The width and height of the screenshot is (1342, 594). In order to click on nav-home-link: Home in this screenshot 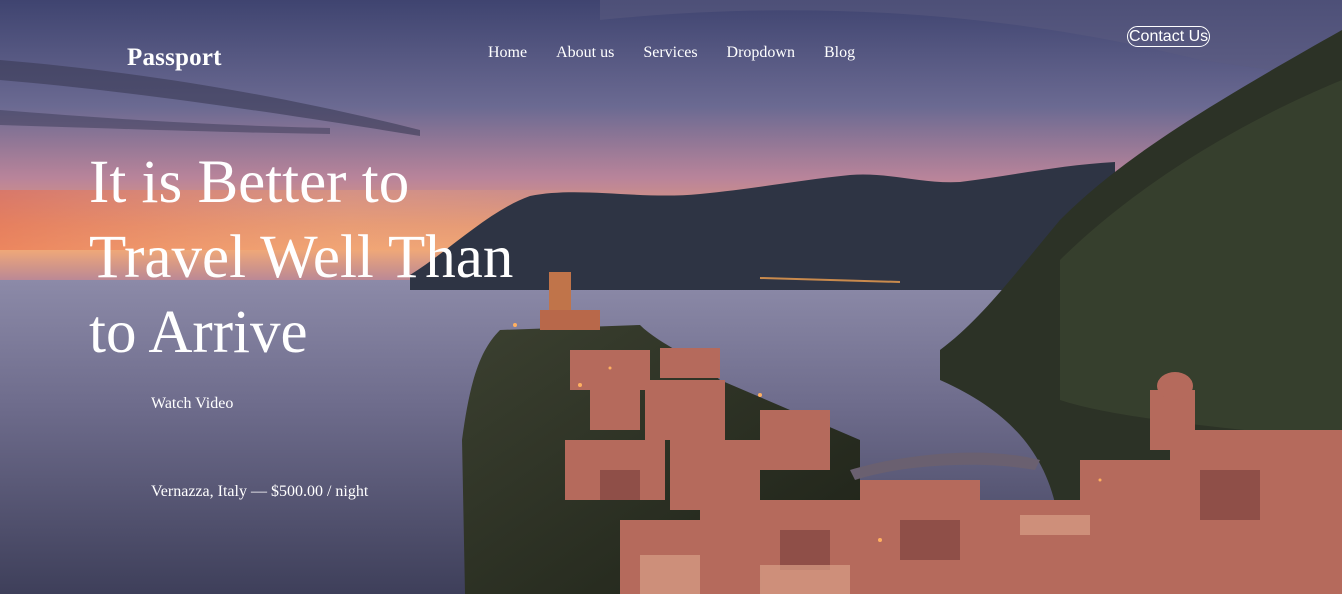, I will do `click(507, 53)`.